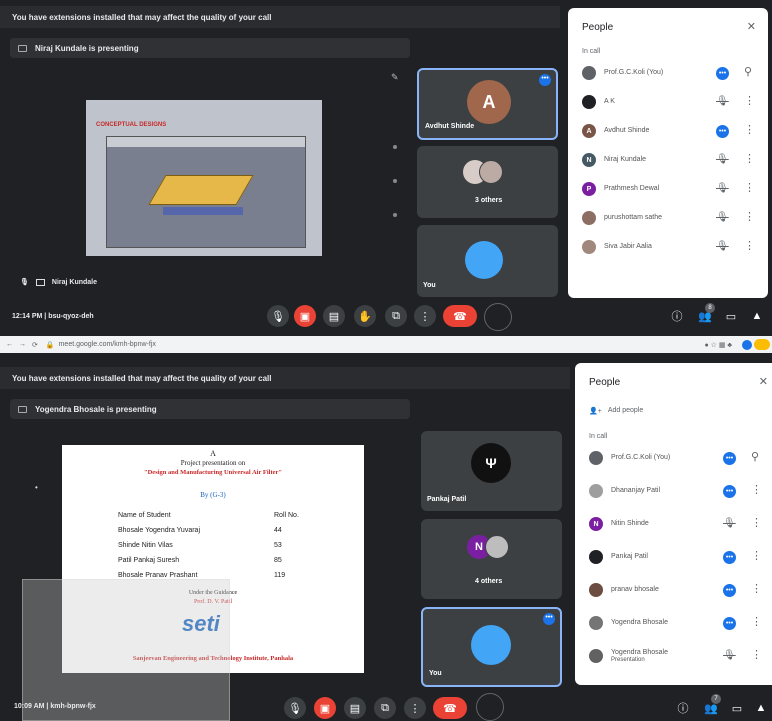  What do you see at coordinates (668, 252) in the screenshot?
I see `participant-row: Siva Jabir Aalia 🎙 ⋮` at bounding box center [668, 252].